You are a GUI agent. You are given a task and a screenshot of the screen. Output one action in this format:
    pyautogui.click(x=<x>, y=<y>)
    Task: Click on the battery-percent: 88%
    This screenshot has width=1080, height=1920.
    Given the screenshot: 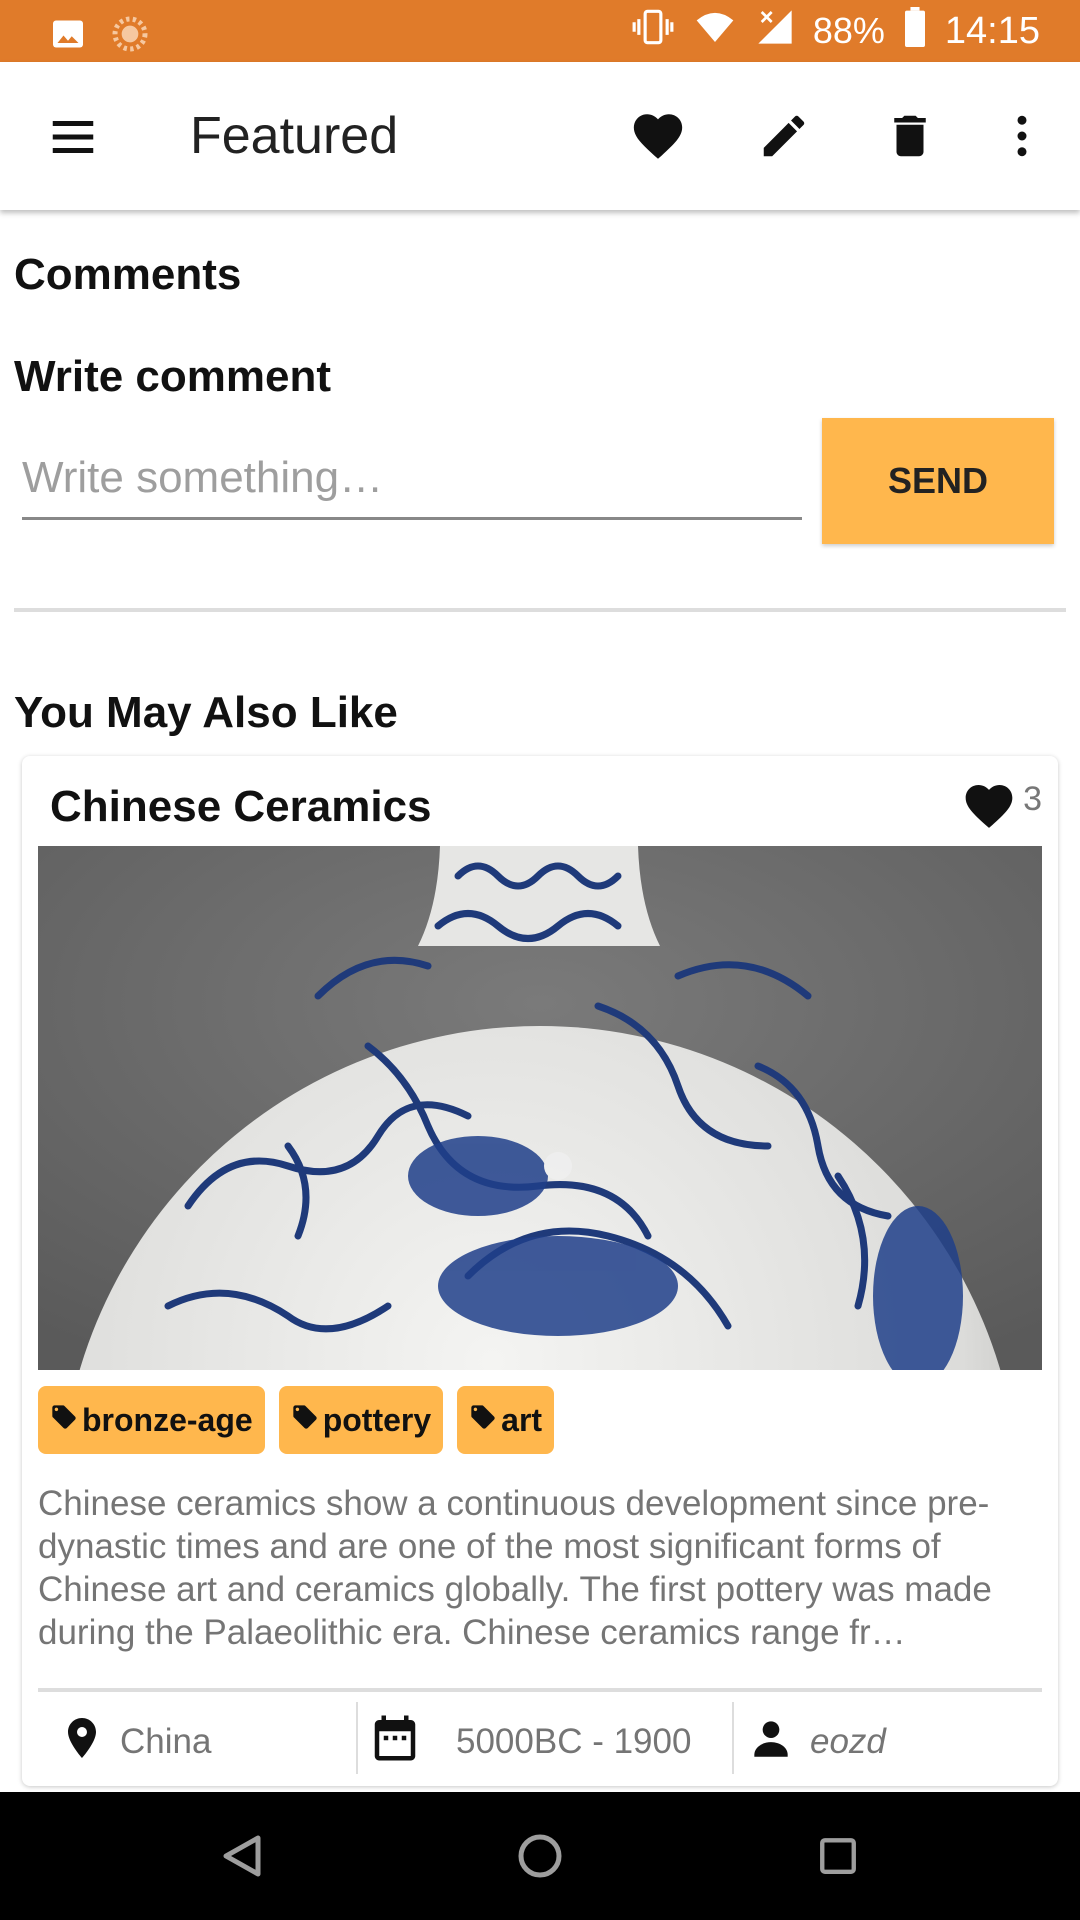 What is the action you would take?
    pyautogui.click(x=848, y=30)
    